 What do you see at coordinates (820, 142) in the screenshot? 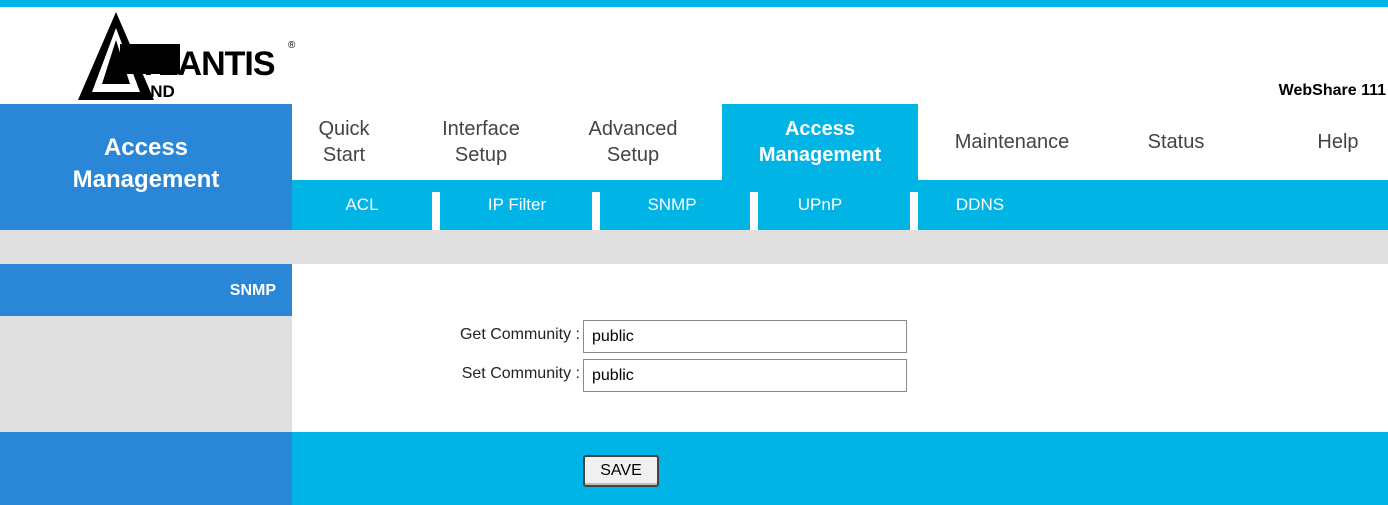
I see `menu-access-management: Access Management` at bounding box center [820, 142].